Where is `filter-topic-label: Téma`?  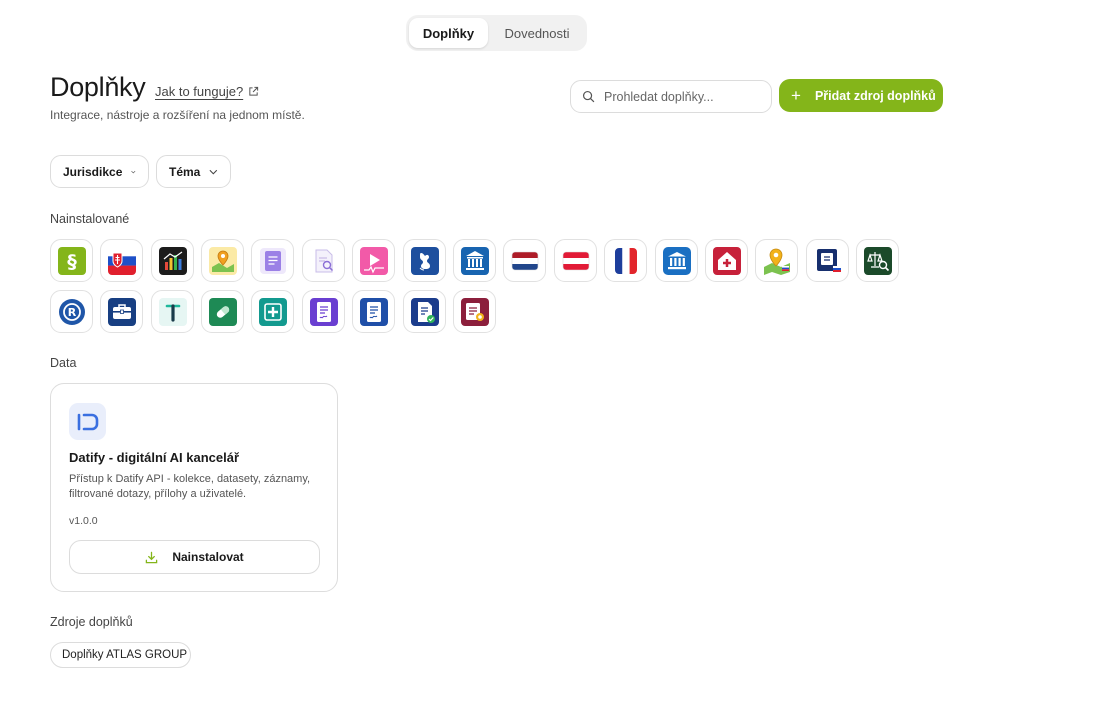 filter-topic-label: Téma is located at coordinates (185, 171).